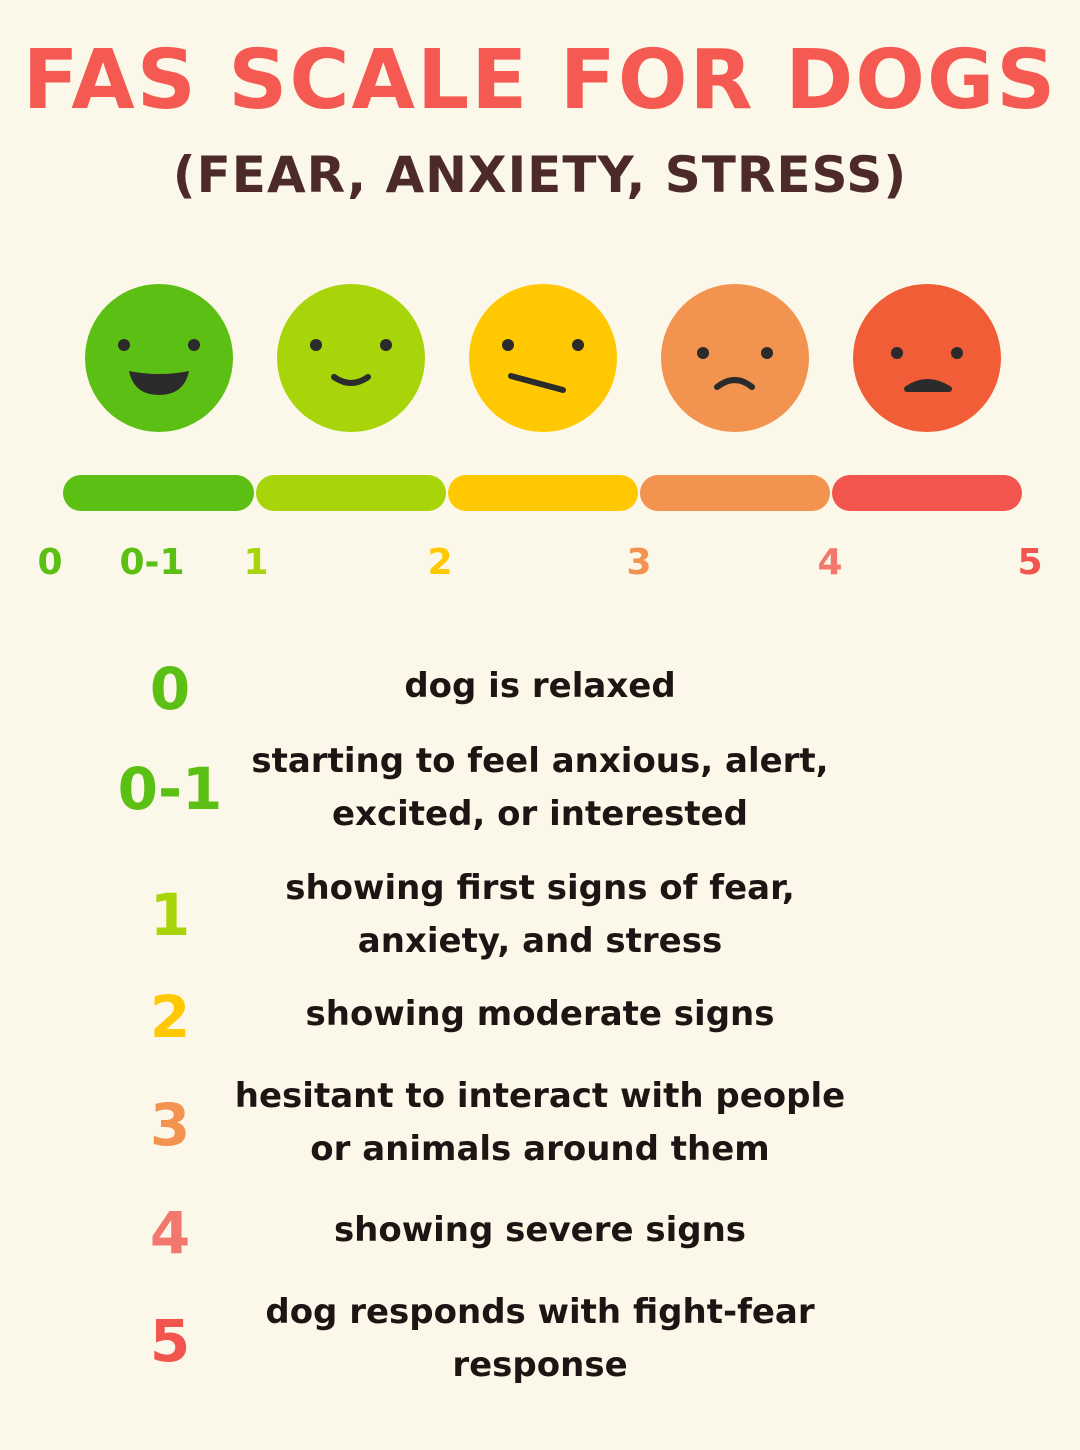 The height and width of the screenshot is (1450, 1080). Describe the element at coordinates (351, 358) in the screenshot. I see `smile-face-icon` at that location.